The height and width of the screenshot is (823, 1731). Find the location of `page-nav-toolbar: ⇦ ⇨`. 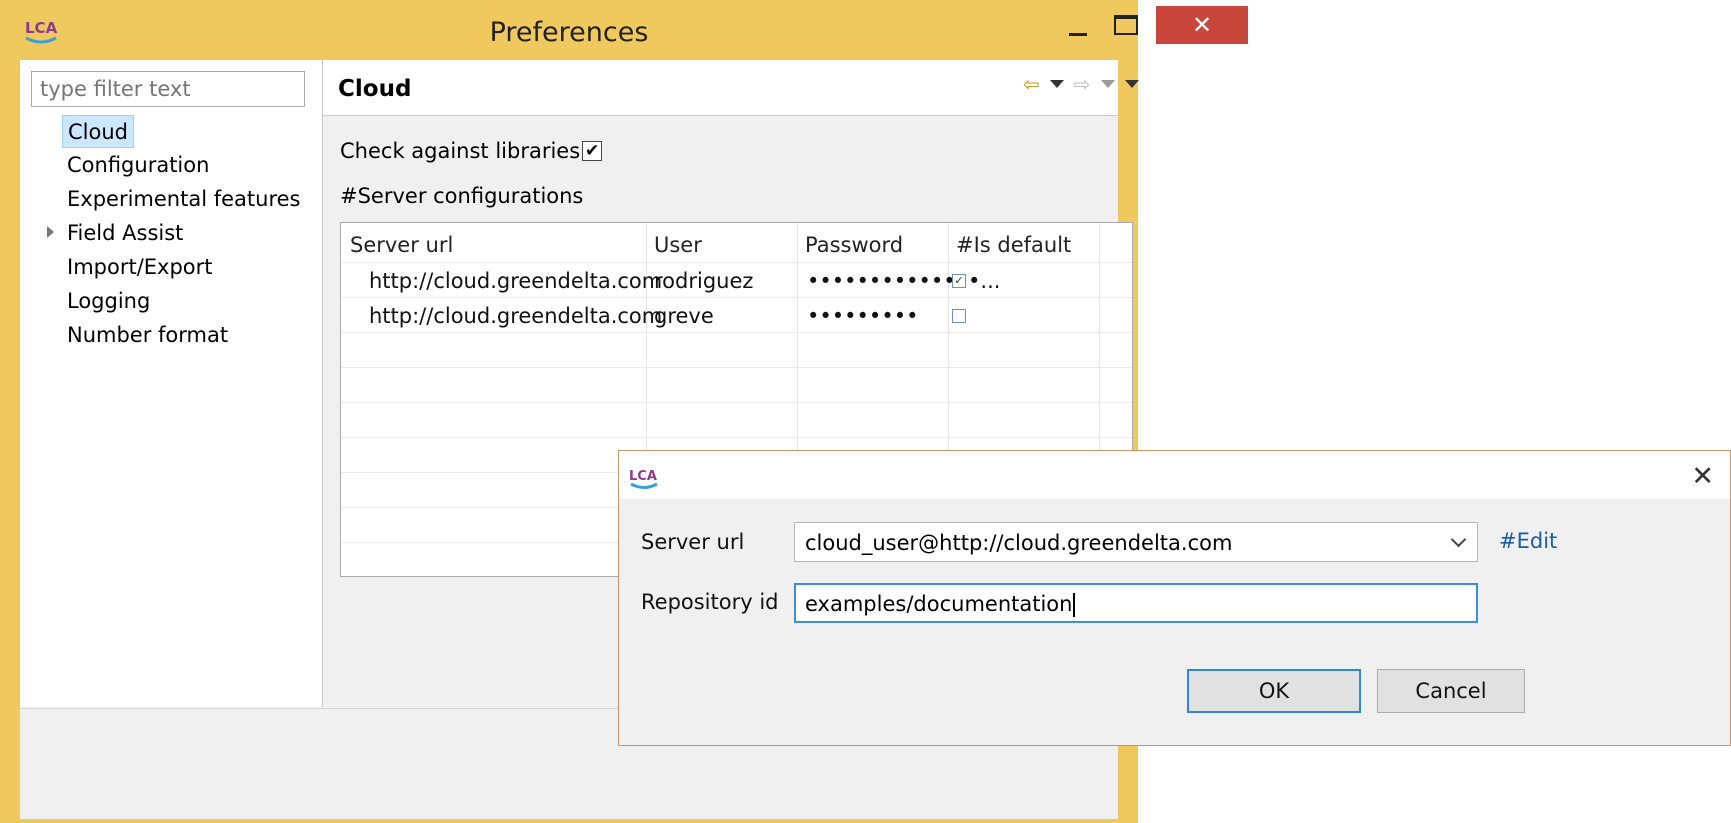

page-nav-toolbar: ⇦ ⇨ is located at coordinates (1081, 84).